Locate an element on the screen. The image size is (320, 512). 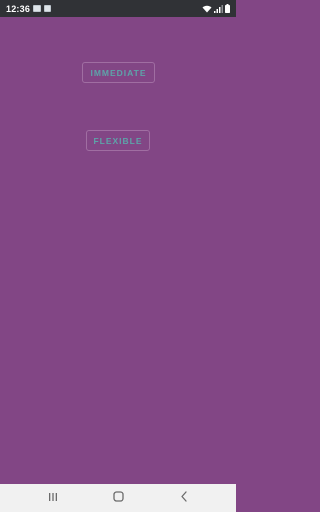
navigation-bar is located at coordinates (118, 498).